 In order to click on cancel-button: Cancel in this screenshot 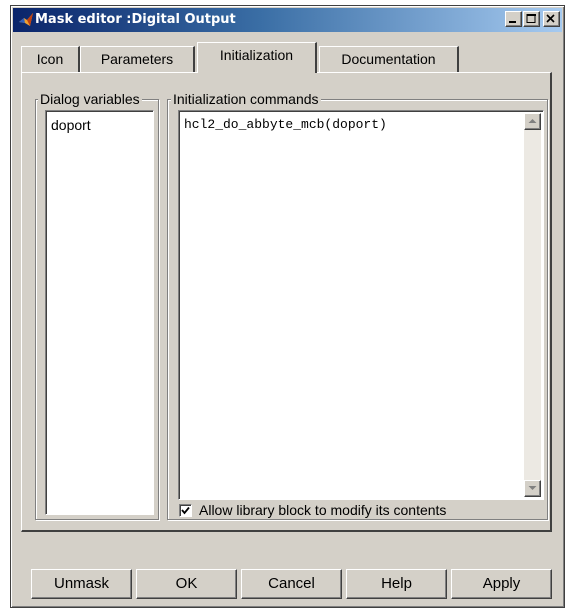, I will do `click(291, 584)`.